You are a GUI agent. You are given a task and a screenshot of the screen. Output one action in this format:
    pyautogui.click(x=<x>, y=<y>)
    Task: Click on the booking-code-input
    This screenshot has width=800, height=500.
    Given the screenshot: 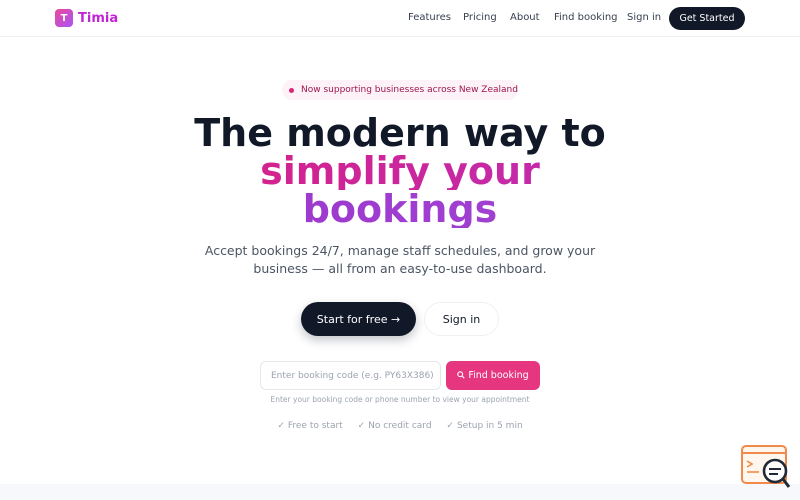 What is the action you would take?
    pyautogui.click(x=350, y=375)
    